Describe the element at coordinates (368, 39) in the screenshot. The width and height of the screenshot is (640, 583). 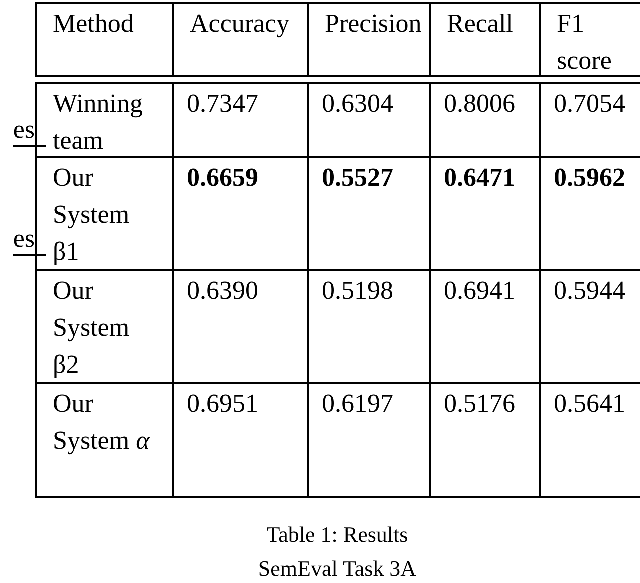
I see `column-header: Precision` at that location.